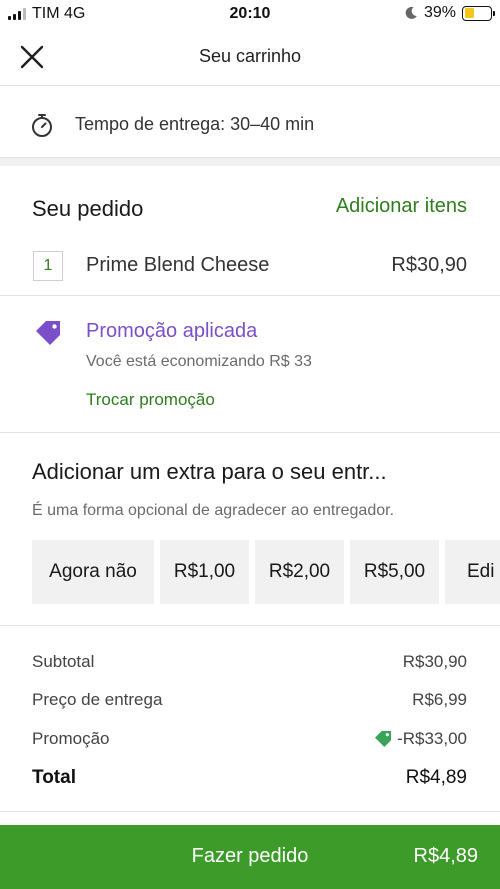 The image size is (500, 889). I want to click on subtotal-value: R$30,90, so click(434, 661).